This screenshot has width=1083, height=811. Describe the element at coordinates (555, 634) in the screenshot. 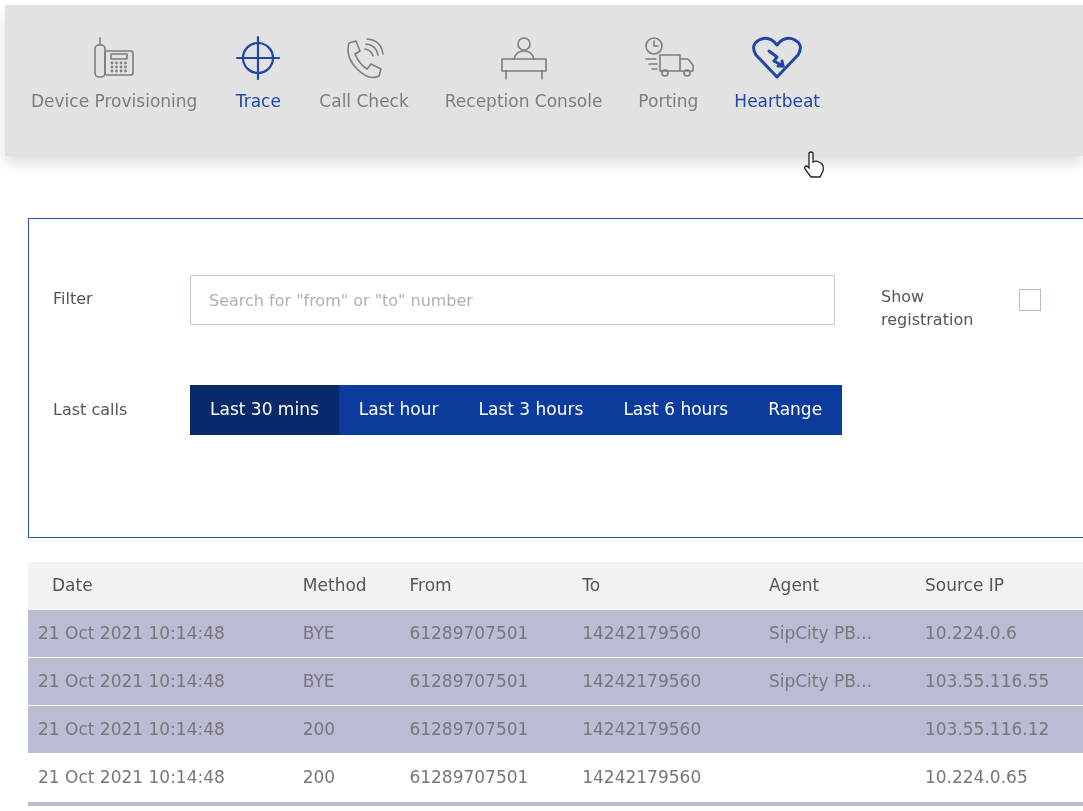

I see `table-row: 21 Oct 2021 10:14:48 BYE 61289707501 14242179560 SipCity PB... 10.224.0.6` at that location.